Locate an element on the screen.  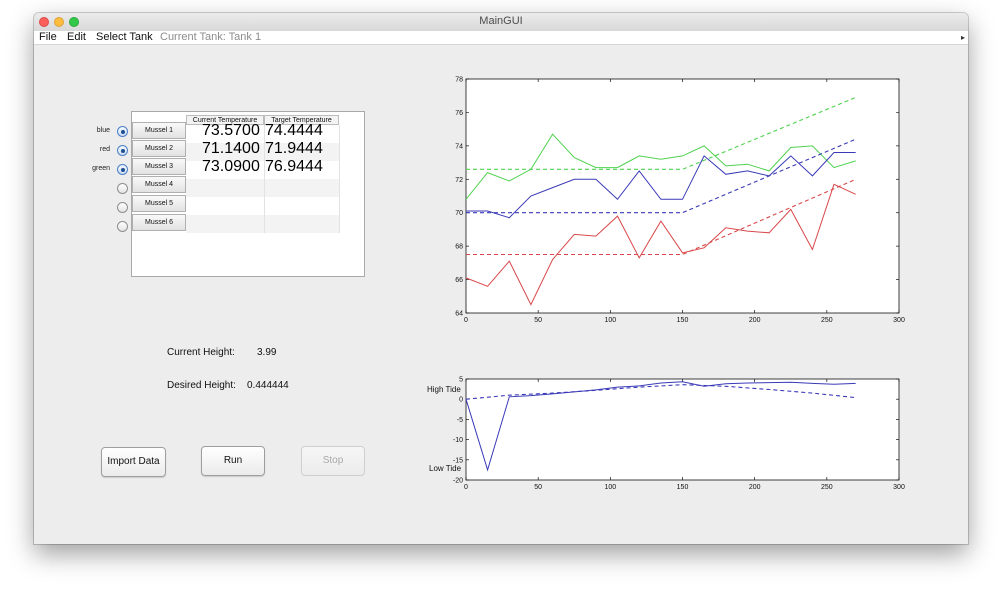
row-header-mussel-6: Mussel 6 is located at coordinates (159, 222).